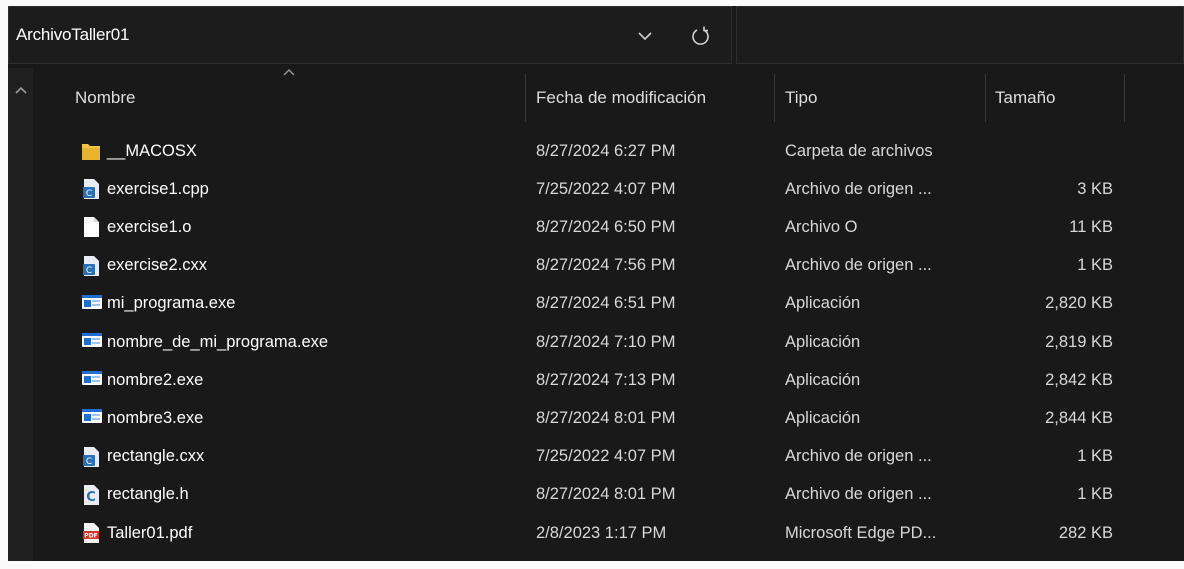  I want to click on file-date-modified: 8/27/2024 7:10 PM, so click(606, 341).